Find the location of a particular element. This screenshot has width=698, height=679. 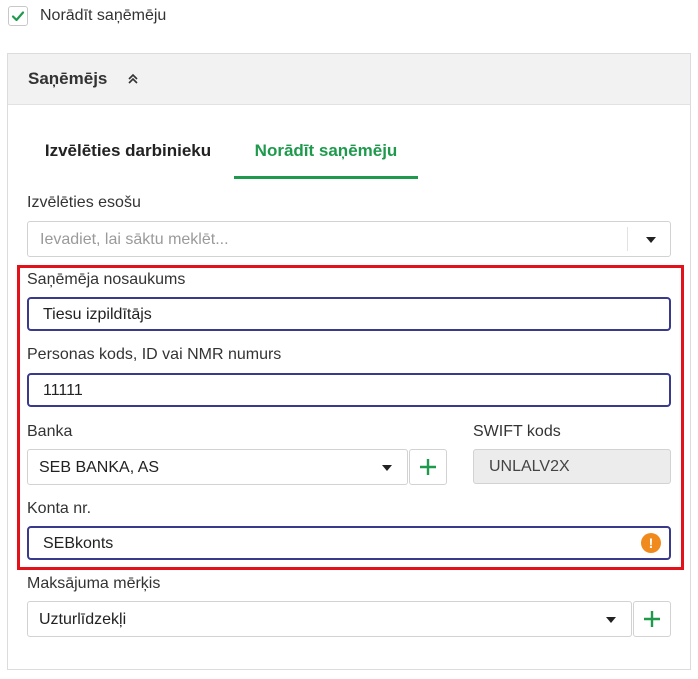

add-payment-purpose-button is located at coordinates (652, 619).